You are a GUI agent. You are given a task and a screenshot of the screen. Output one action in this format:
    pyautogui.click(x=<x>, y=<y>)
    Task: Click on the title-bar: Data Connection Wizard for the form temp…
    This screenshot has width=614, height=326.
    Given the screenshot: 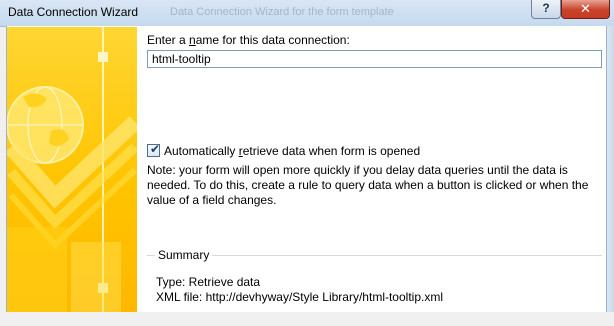 What is the action you would take?
    pyautogui.click(x=307, y=13)
    